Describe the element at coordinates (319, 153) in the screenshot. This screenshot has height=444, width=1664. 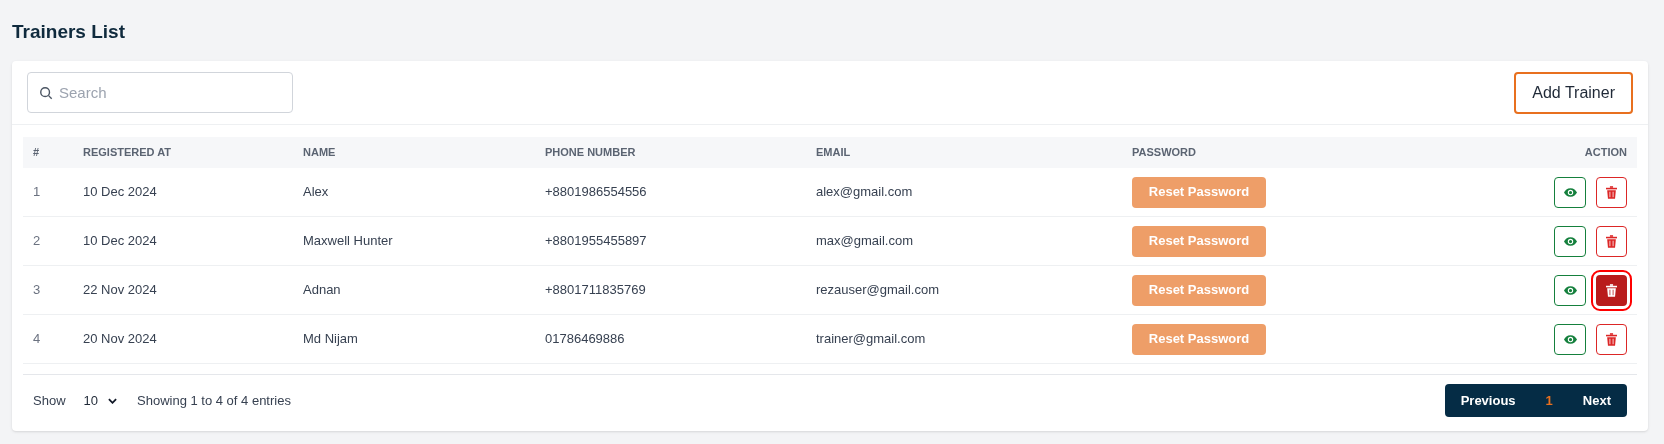
I see `column-header: NAME` at that location.